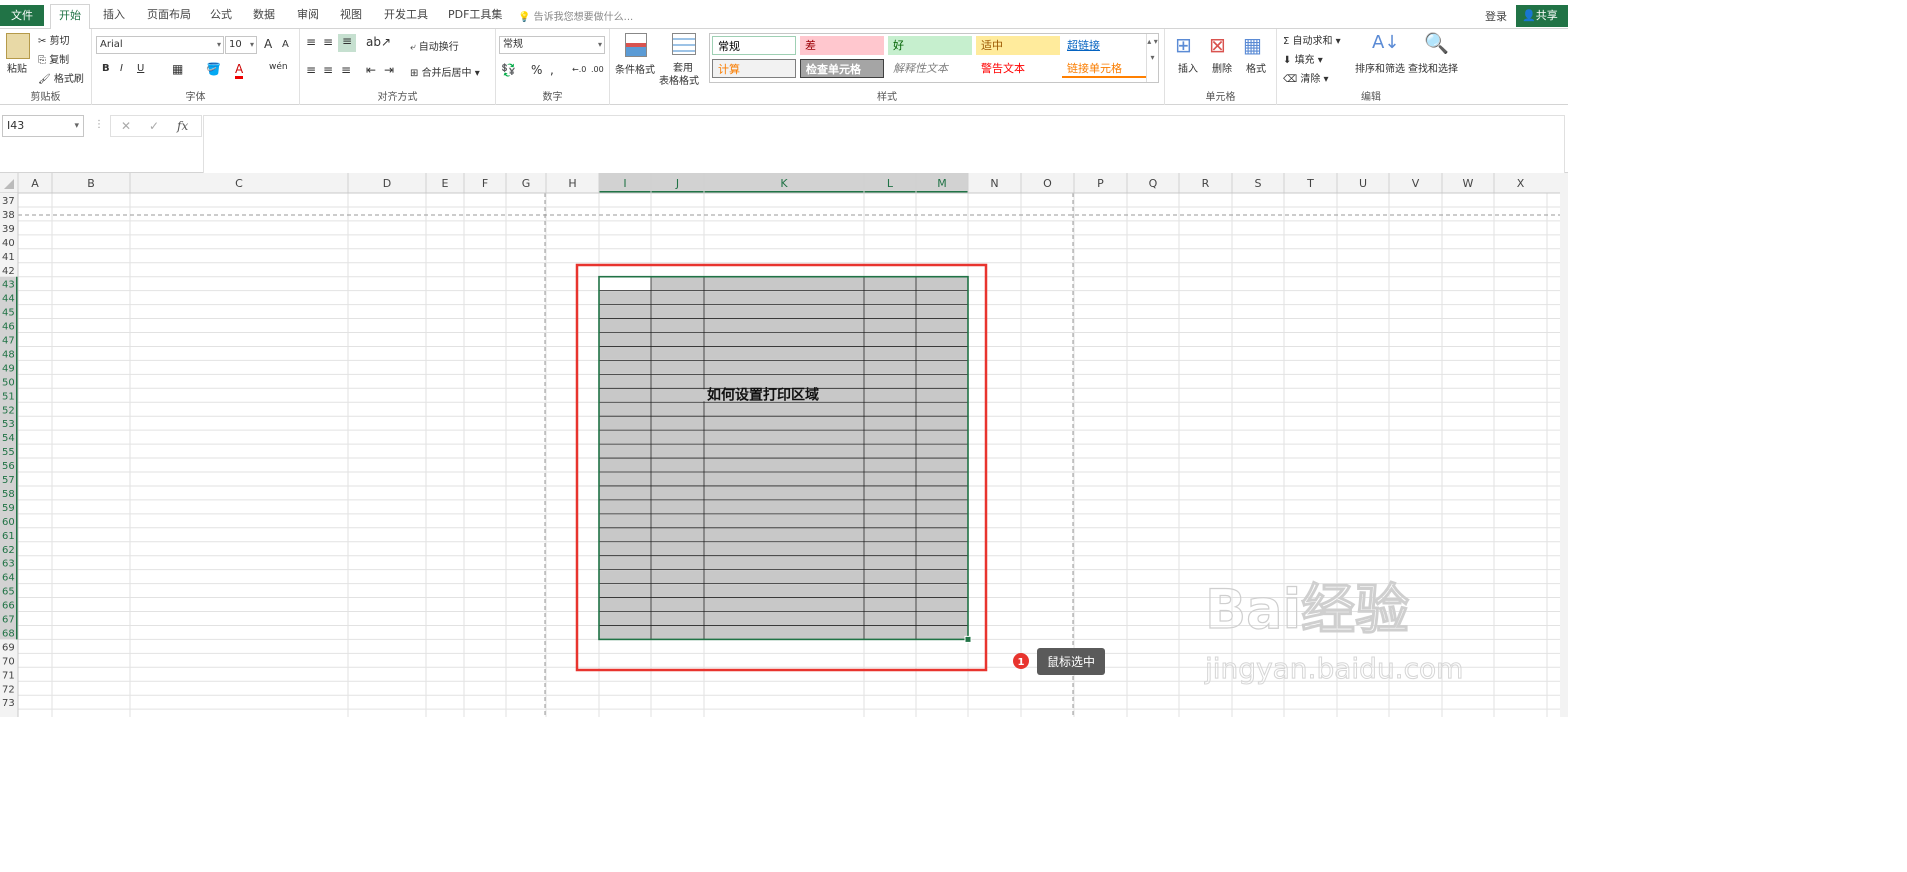 The height and width of the screenshot is (872, 1907). Describe the element at coordinates (930, 45) in the screenshot. I see `cell-style-2: 好` at that location.